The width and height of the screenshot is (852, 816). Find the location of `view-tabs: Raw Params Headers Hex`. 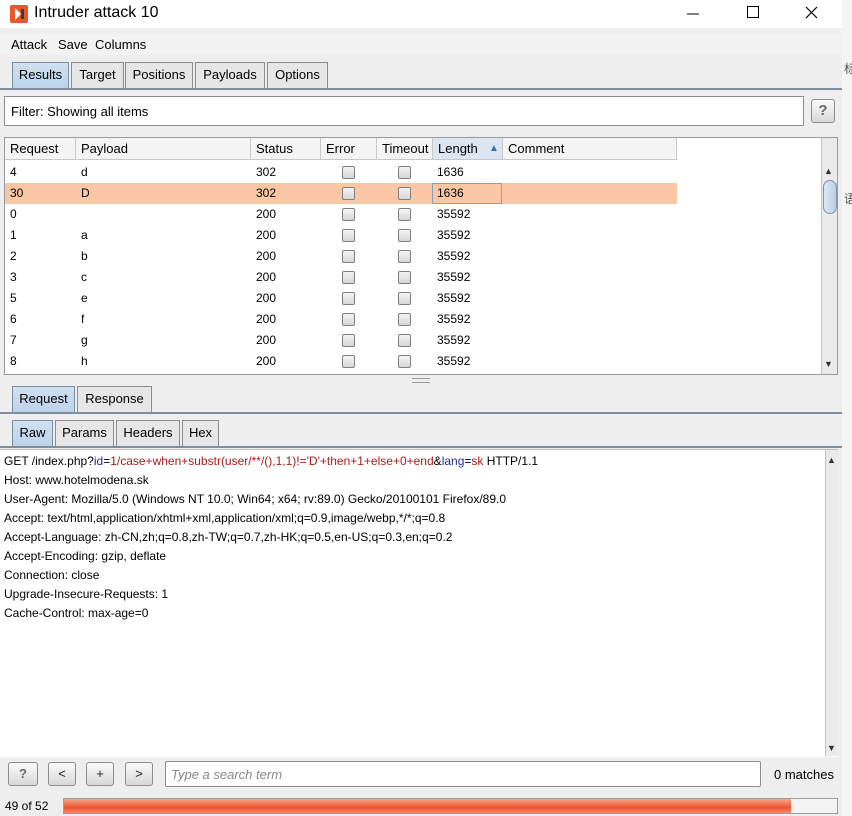

view-tabs: Raw Params Headers Hex is located at coordinates (421, 434).